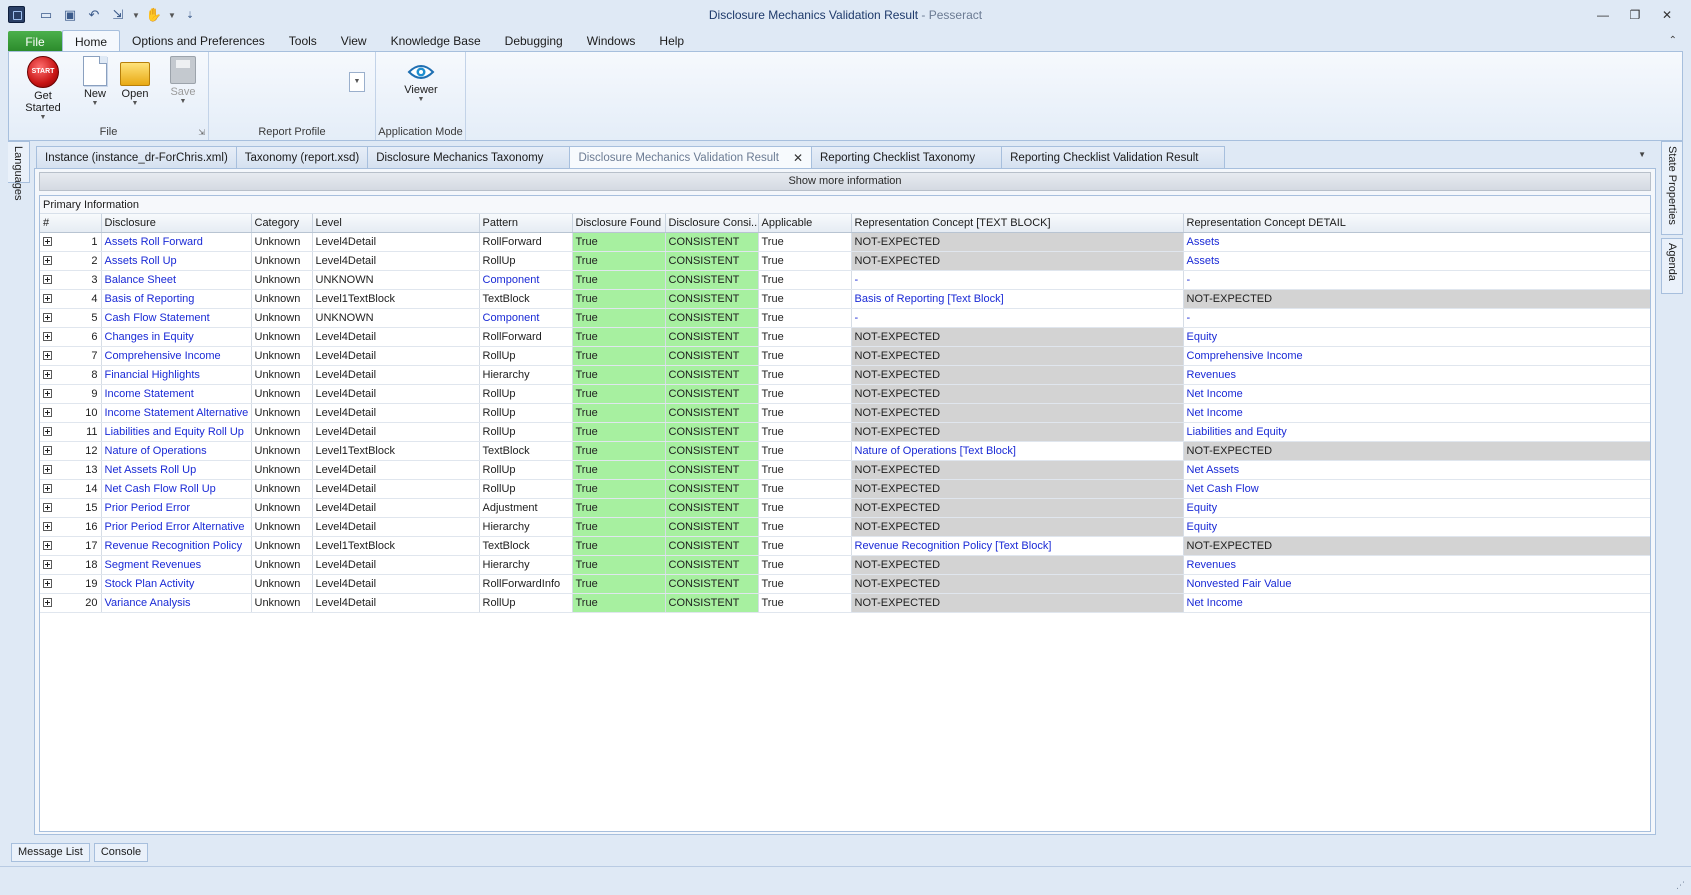  Describe the element at coordinates (1603, 15) in the screenshot. I see `minimize-icon: —` at that location.